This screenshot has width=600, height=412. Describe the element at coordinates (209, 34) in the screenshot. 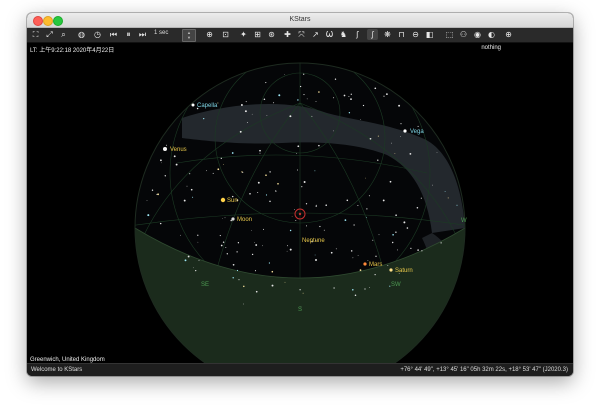

I see `zoom-in-icon: ⊕` at that location.